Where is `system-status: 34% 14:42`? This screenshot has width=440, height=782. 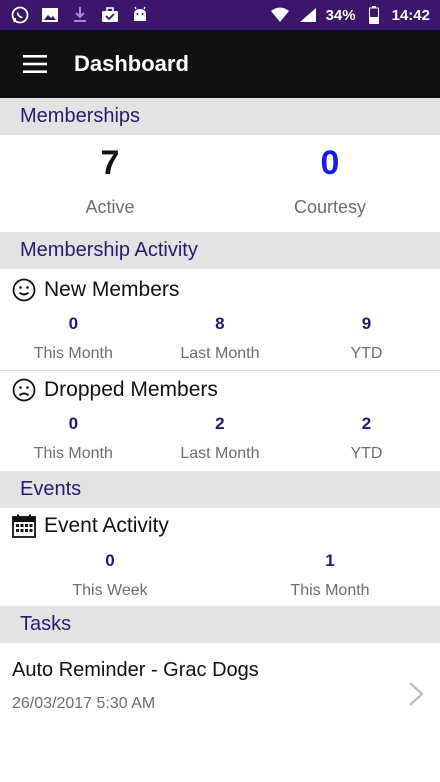
system-status: 34% 14:42 is located at coordinates (350, 15).